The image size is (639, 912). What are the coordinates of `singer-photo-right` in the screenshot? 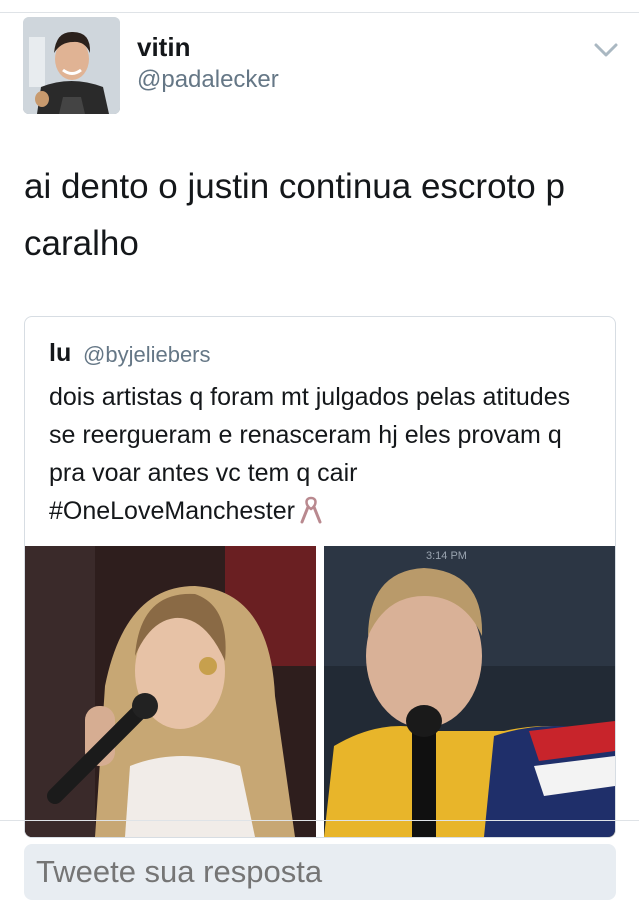 It's located at (469, 691).